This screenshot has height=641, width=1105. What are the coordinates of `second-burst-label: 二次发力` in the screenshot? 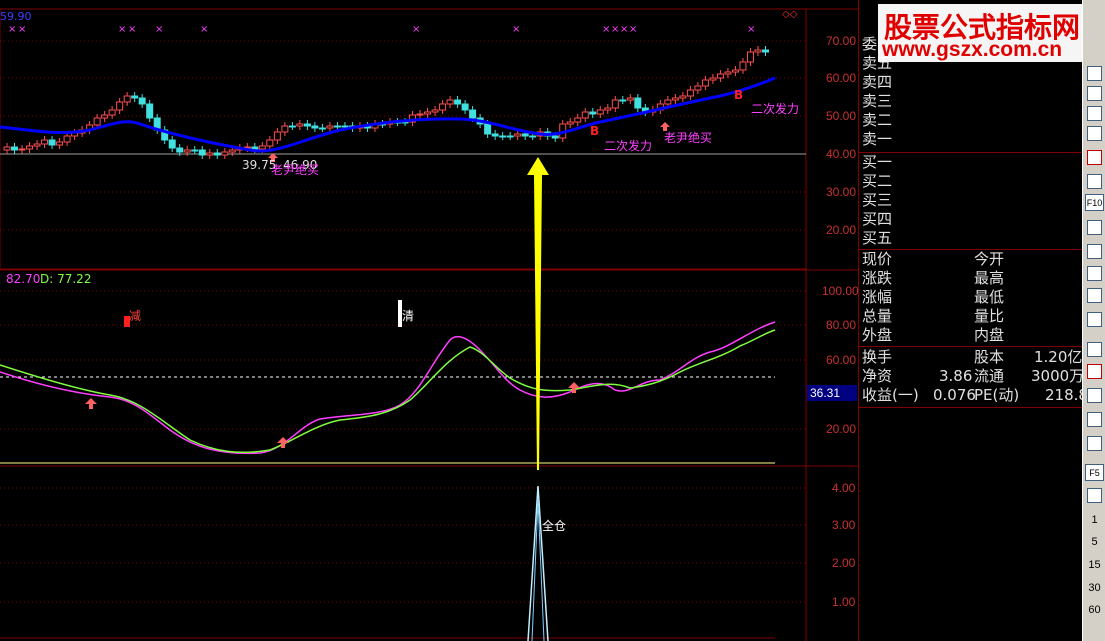 It's located at (628, 146).